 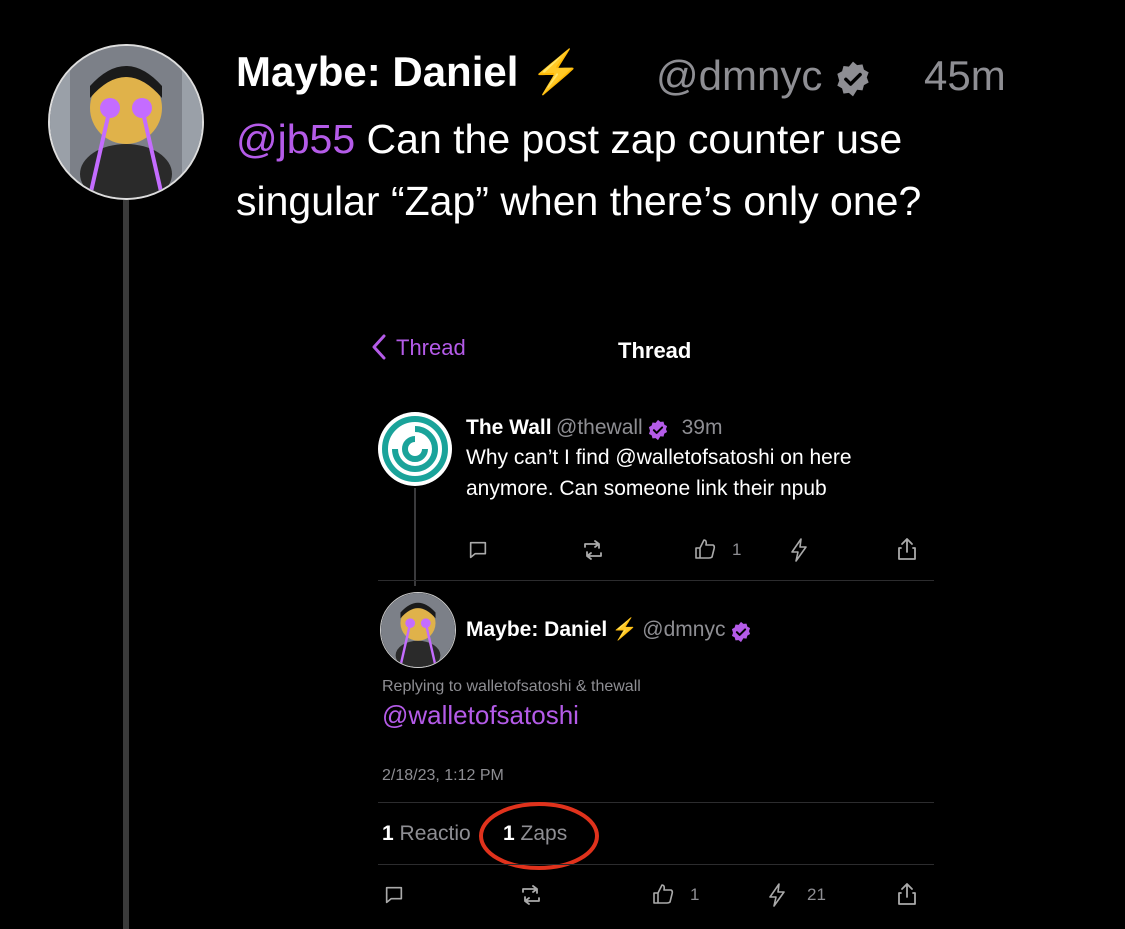 I want to click on reactions-stat: 1 Reactio, so click(x=426, y=834).